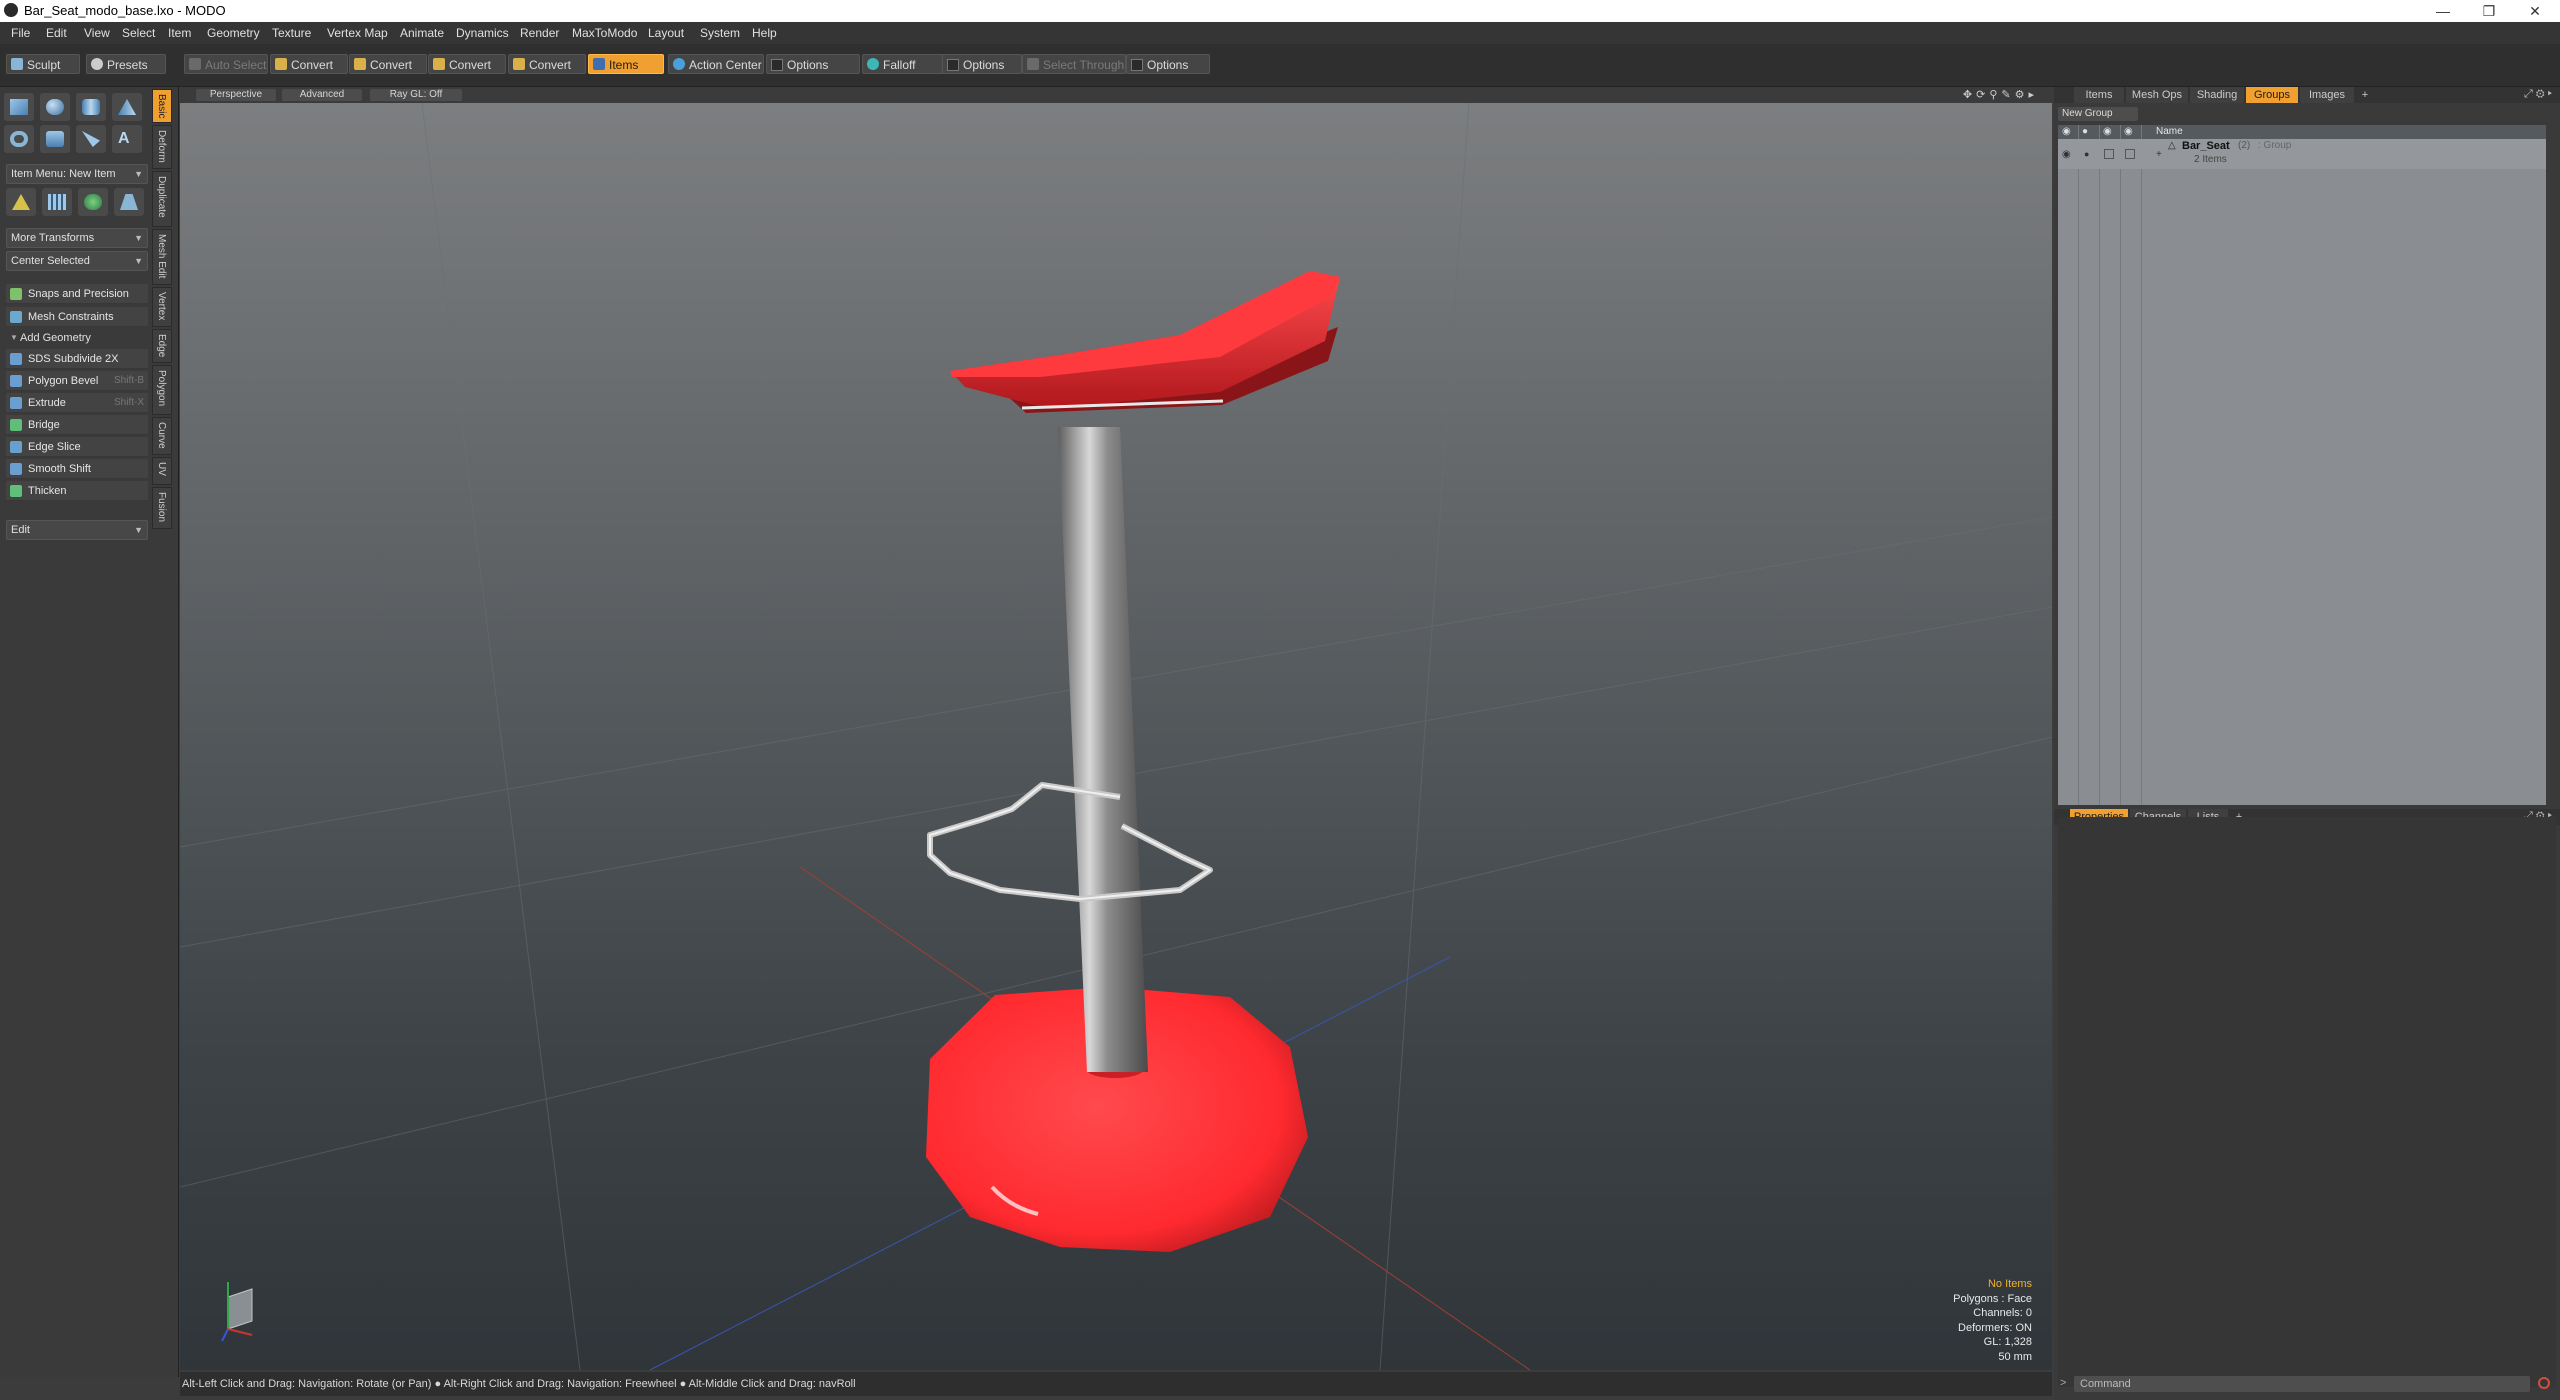 Image resolution: width=2560 pixels, height=1400 pixels. What do you see at coordinates (2544, 1383) in the screenshot?
I see `record-icon` at bounding box center [2544, 1383].